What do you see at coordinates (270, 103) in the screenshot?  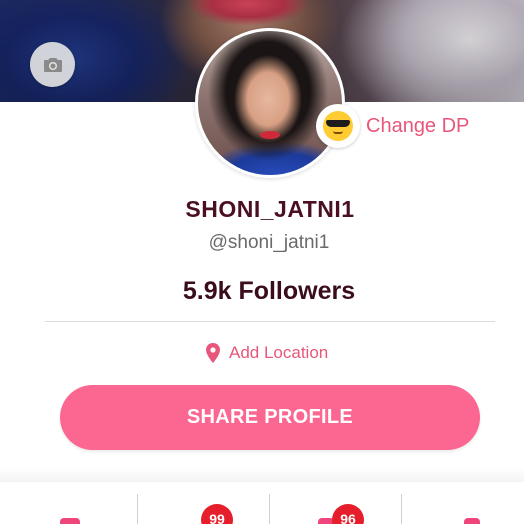 I see `profile-avatar` at bounding box center [270, 103].